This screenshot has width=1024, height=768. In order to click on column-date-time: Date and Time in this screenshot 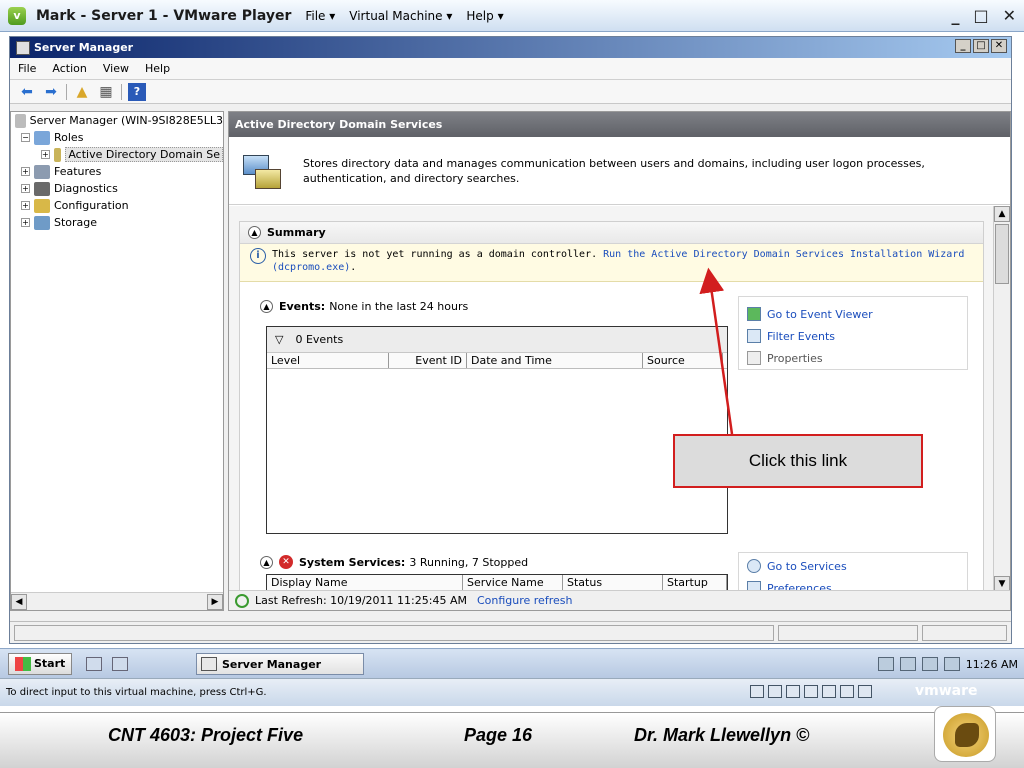, I will do `click(555, 360)`.